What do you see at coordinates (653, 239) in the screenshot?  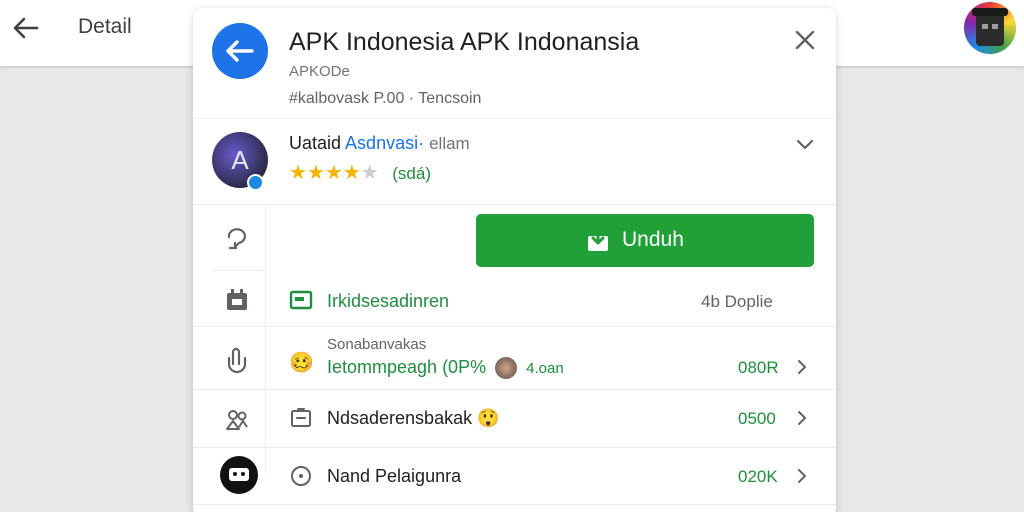 I see `download-label: Unduh` at bounding box center [653, 239].